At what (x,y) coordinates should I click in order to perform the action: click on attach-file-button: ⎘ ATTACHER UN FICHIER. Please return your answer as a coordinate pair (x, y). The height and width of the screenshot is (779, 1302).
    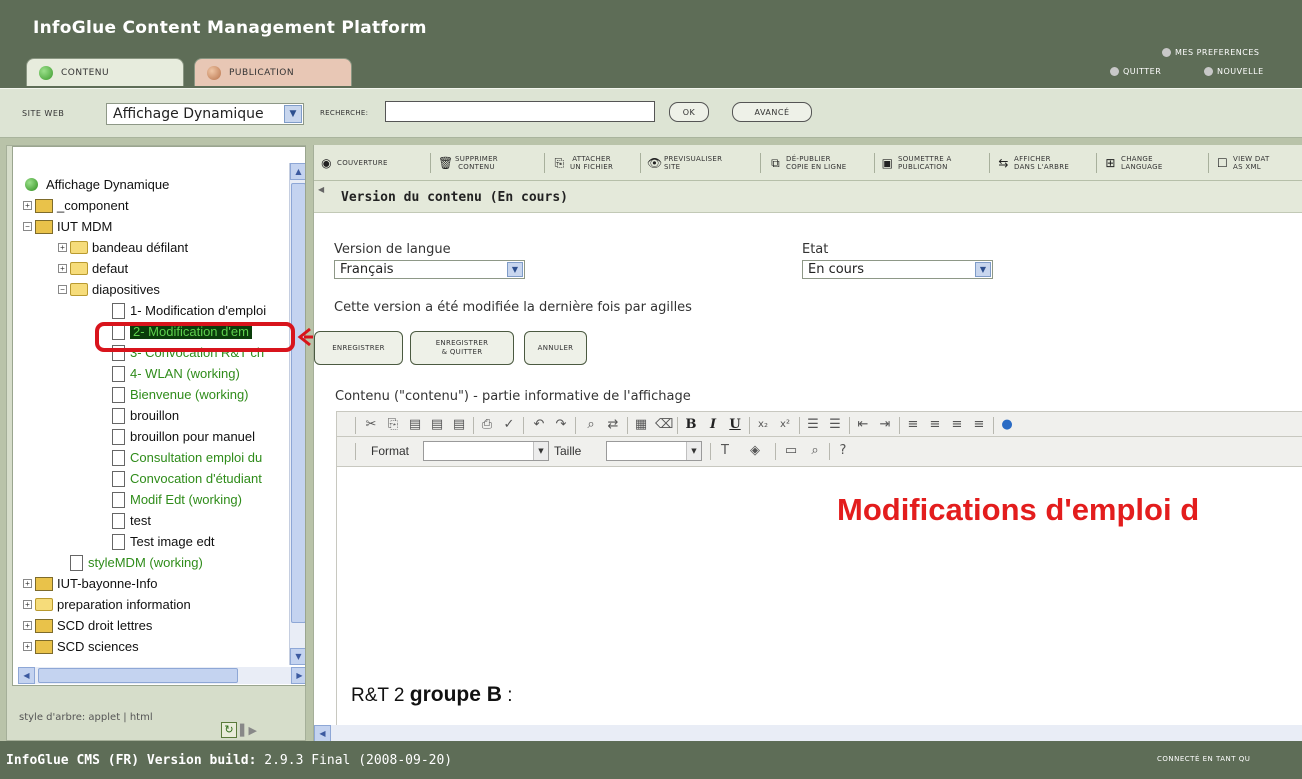
    Looking at the image, I should click on (583, 163).